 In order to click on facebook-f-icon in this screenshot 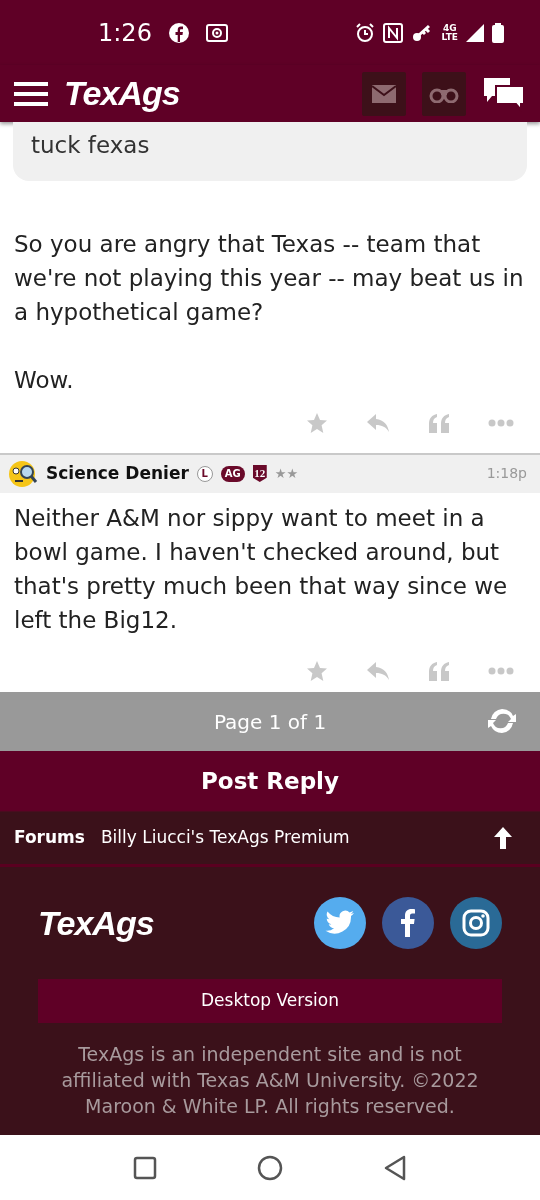, I will do `click(408, 923)`.